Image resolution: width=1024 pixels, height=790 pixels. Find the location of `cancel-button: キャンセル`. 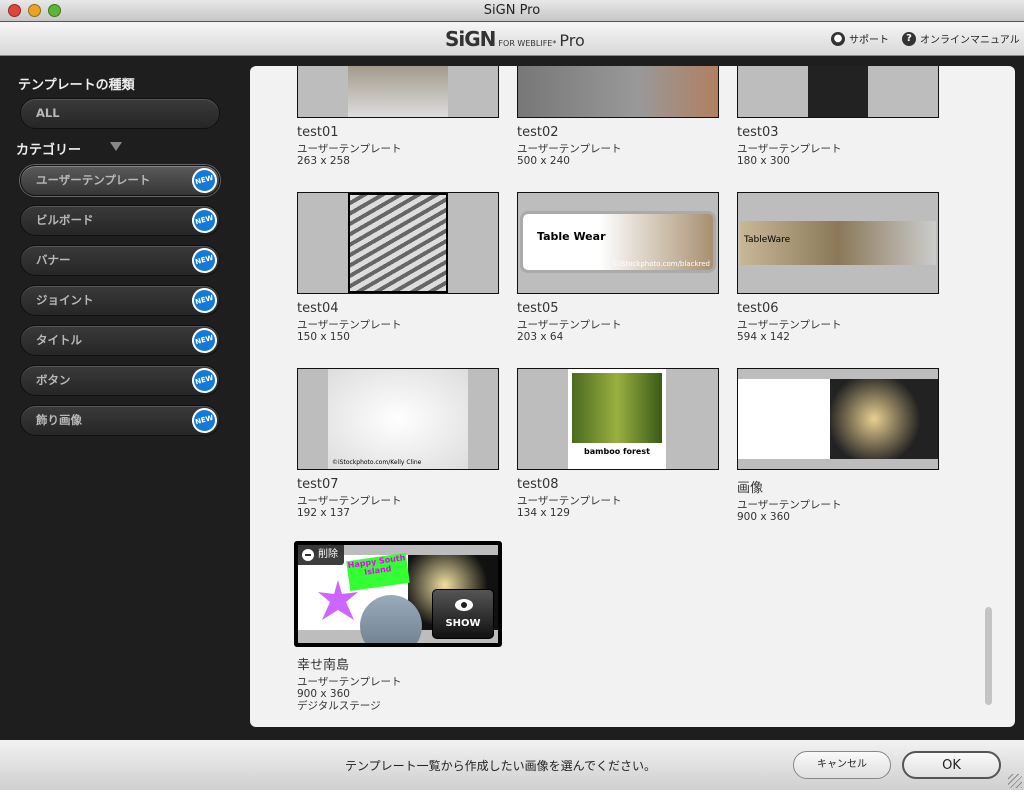

cancel-button: キャンセル is located at coordinates (842, 765).